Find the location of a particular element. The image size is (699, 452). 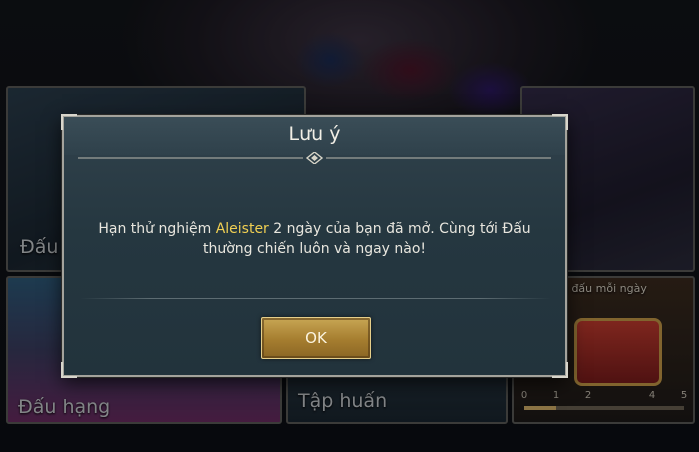

ok-button: OK is located at coordinates (316, 338).